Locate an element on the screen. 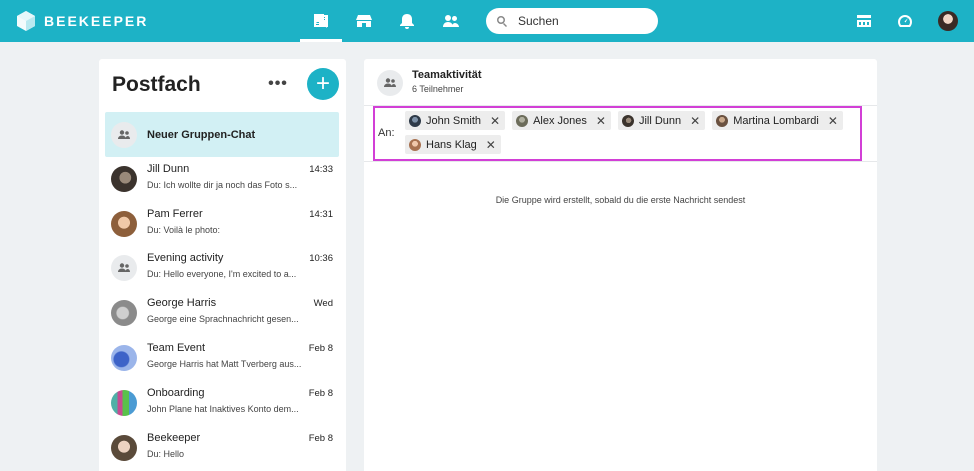 This screenshot has width=974, height=471. chat-group-avatar is located at coordinates (390, 83).